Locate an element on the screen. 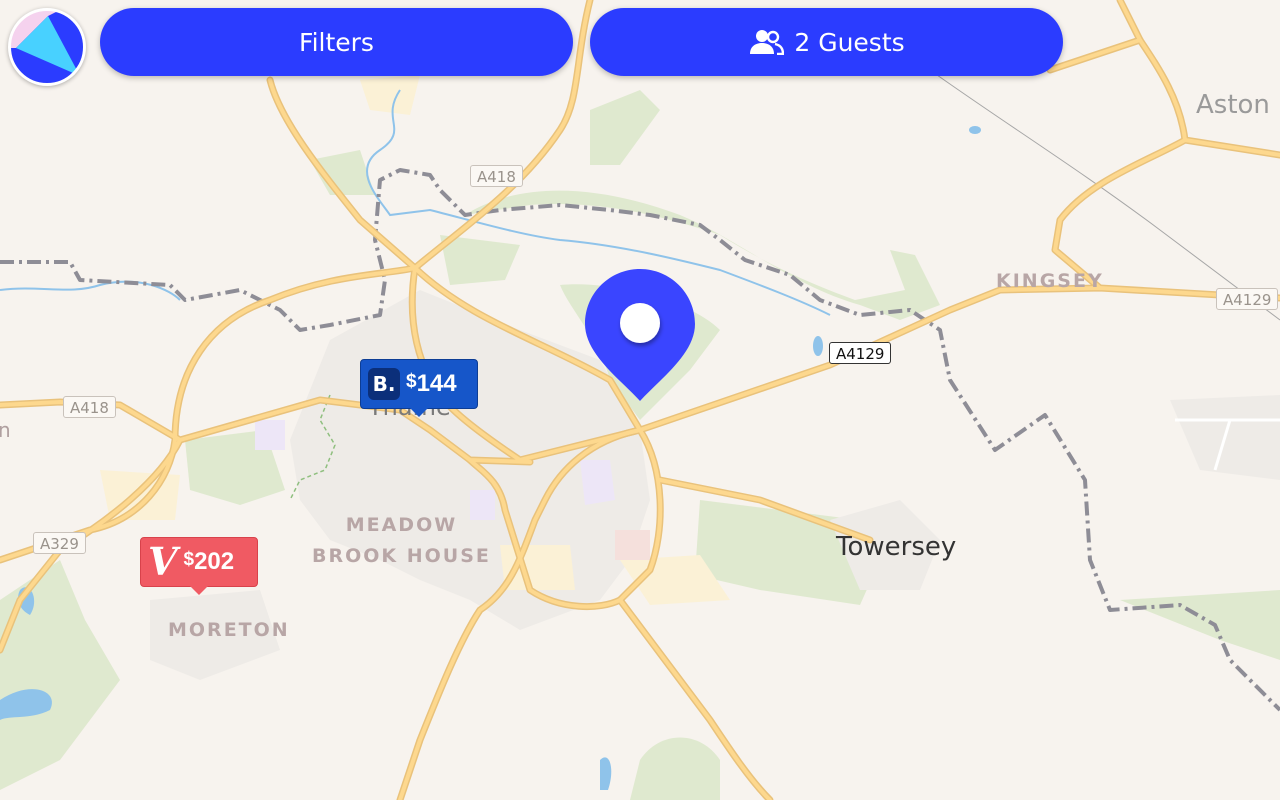 This screenshot has height=800, width=1280. booking-price: $144 is located at coordinates (431, 383).